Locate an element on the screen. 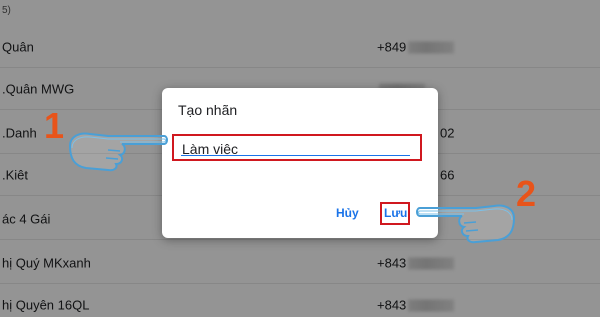 This screenshot has height=317, width=600. cancel-button: Hủy is located at coordinates (347, 213).